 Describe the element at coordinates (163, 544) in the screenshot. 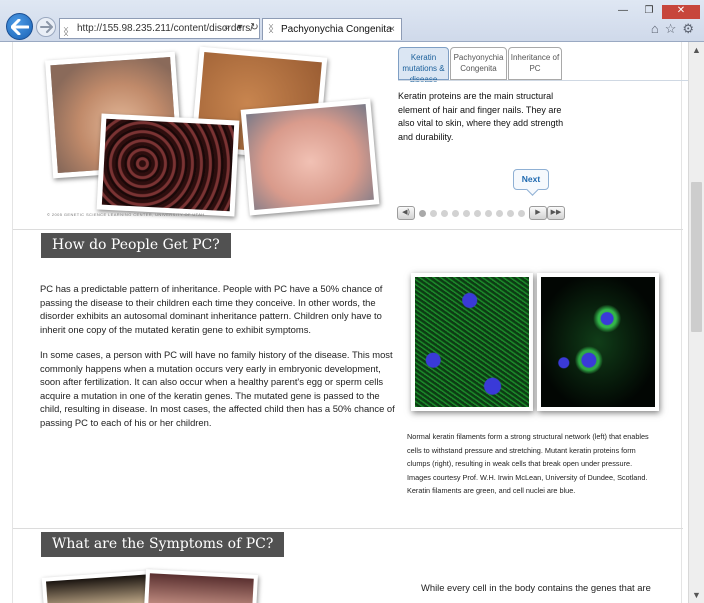

I see `heading-symptoms-of-pc: What are the Symptoms of PC?` at that location.